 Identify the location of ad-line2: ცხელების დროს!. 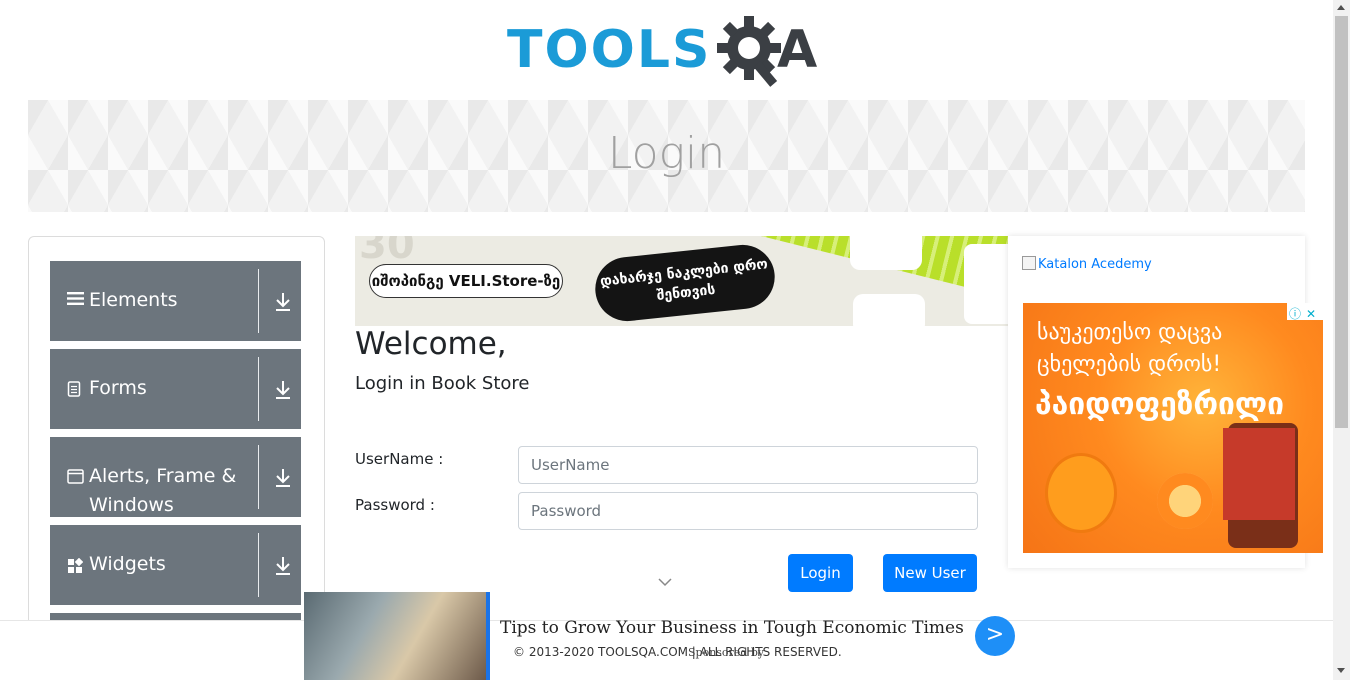
(1129, 364).